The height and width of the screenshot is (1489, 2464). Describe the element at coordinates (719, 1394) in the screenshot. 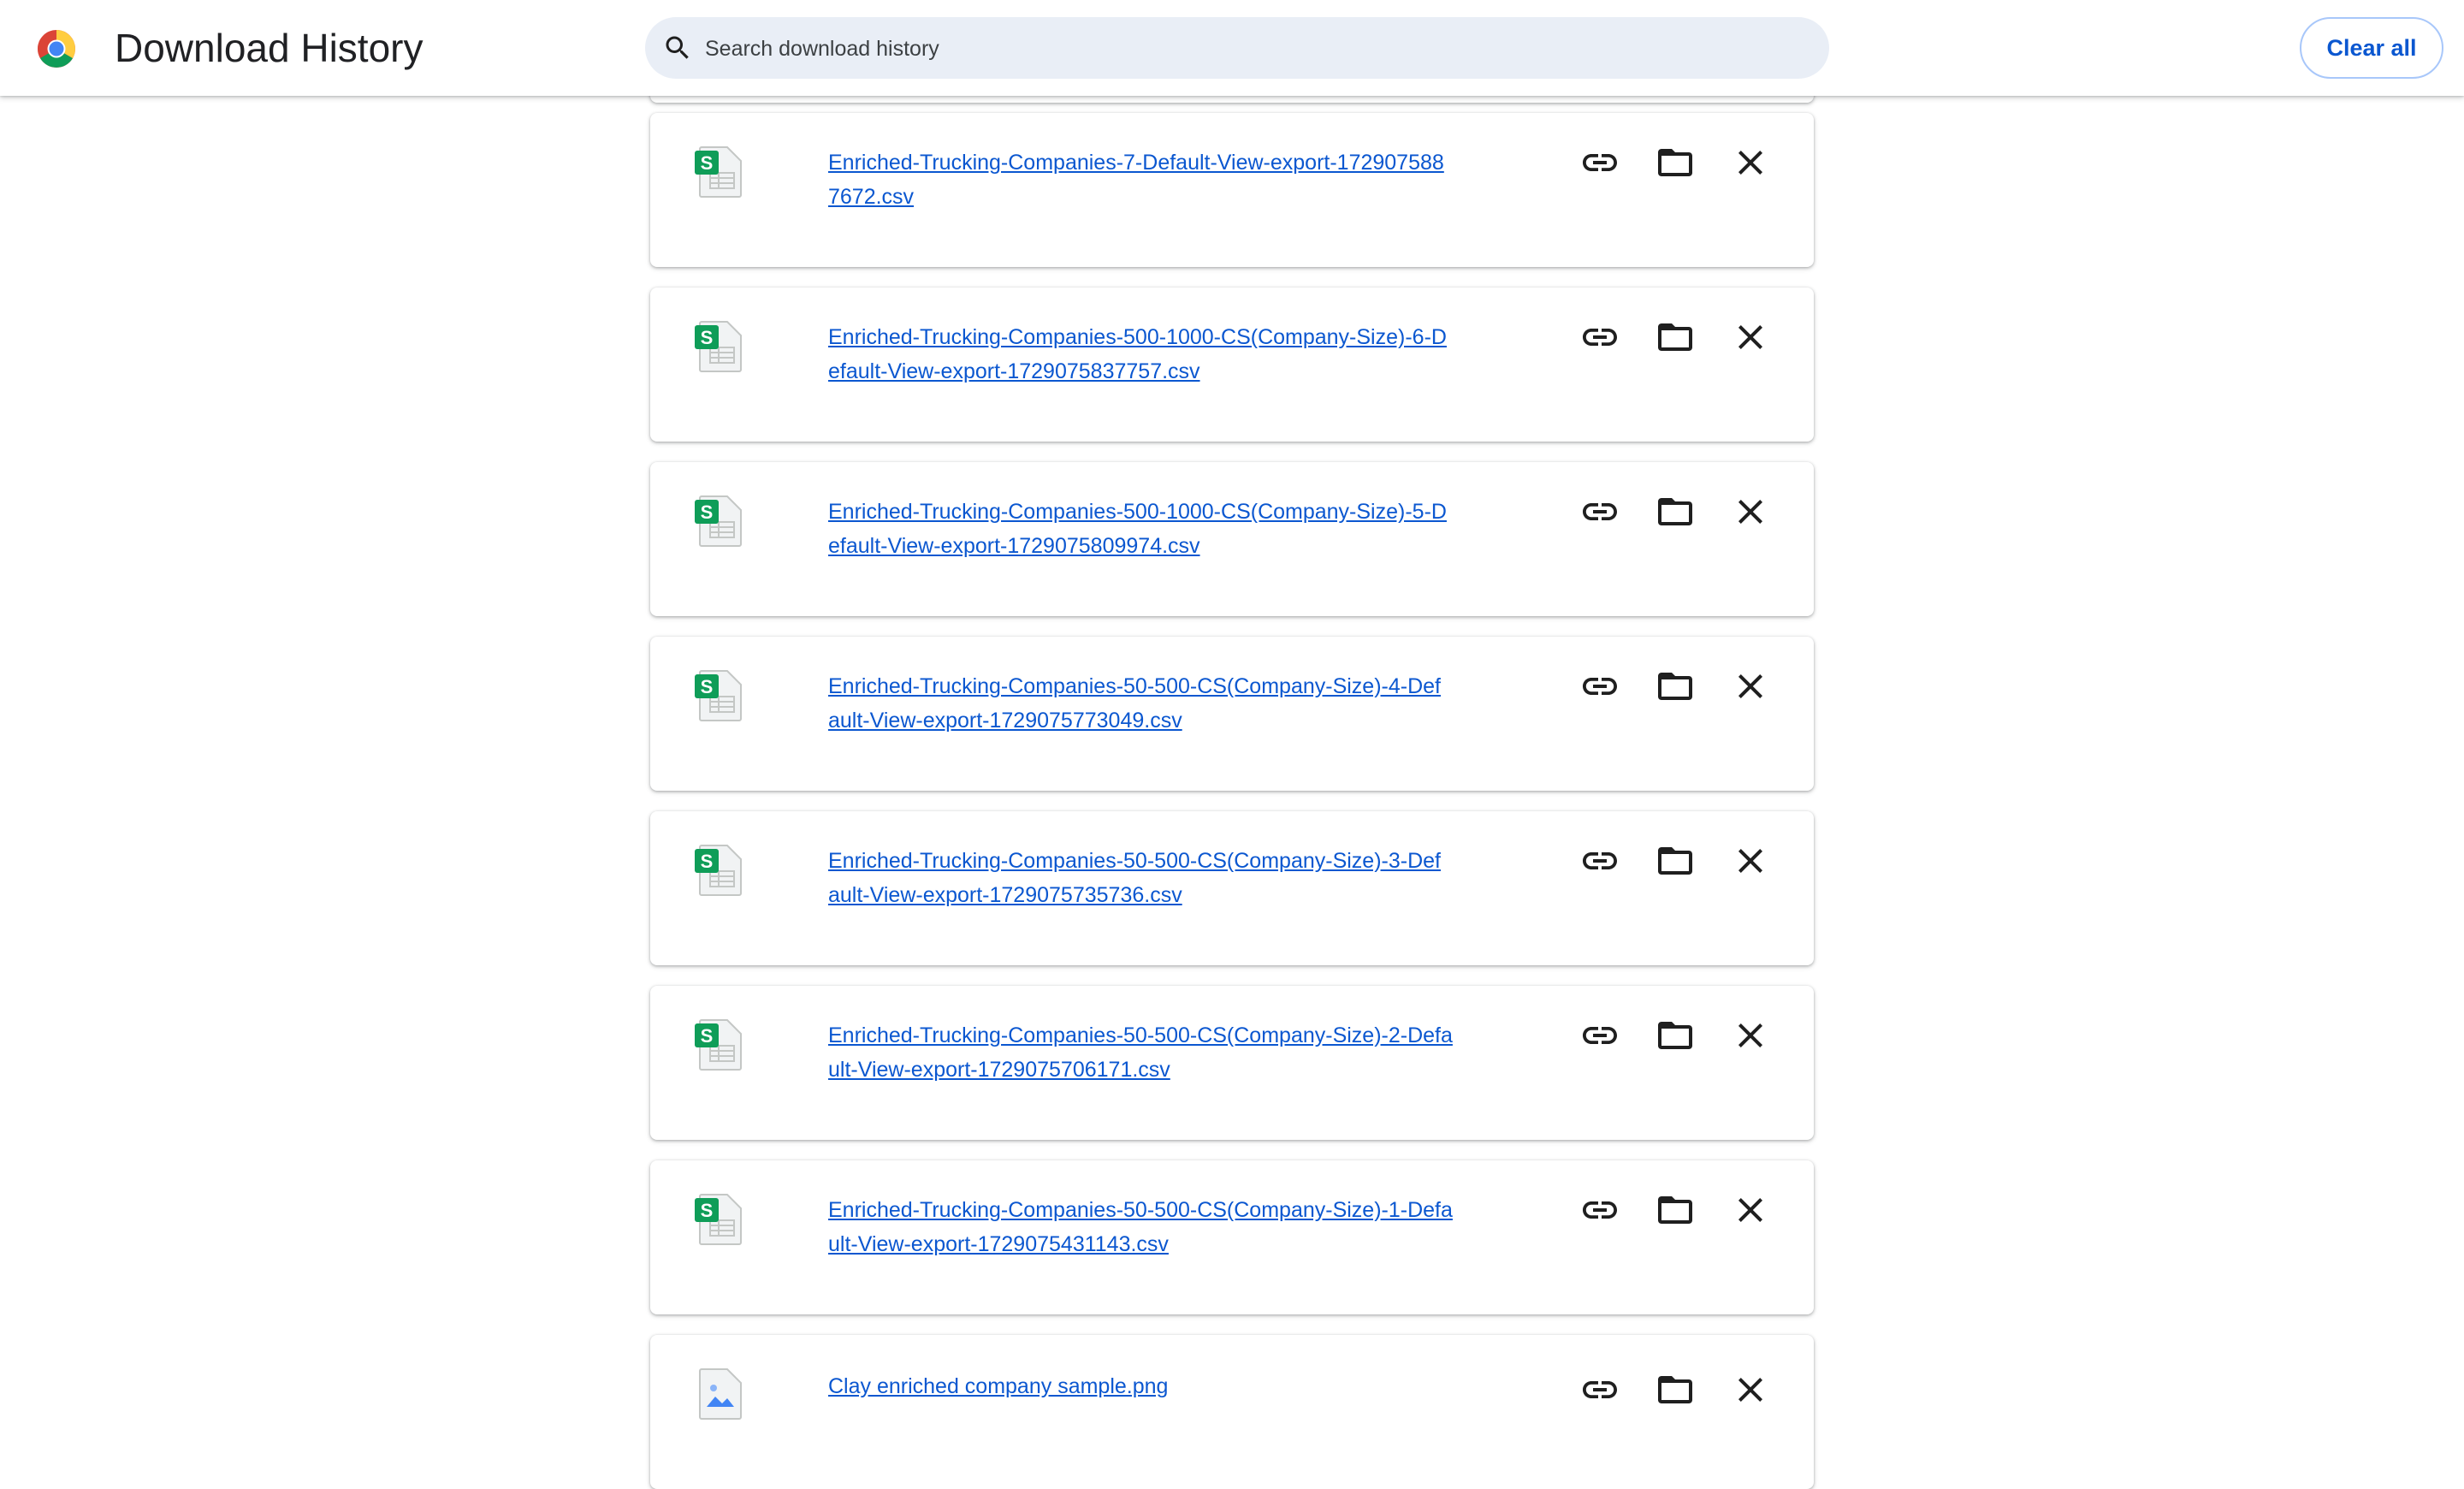

I see `image-file-icon` at that location.